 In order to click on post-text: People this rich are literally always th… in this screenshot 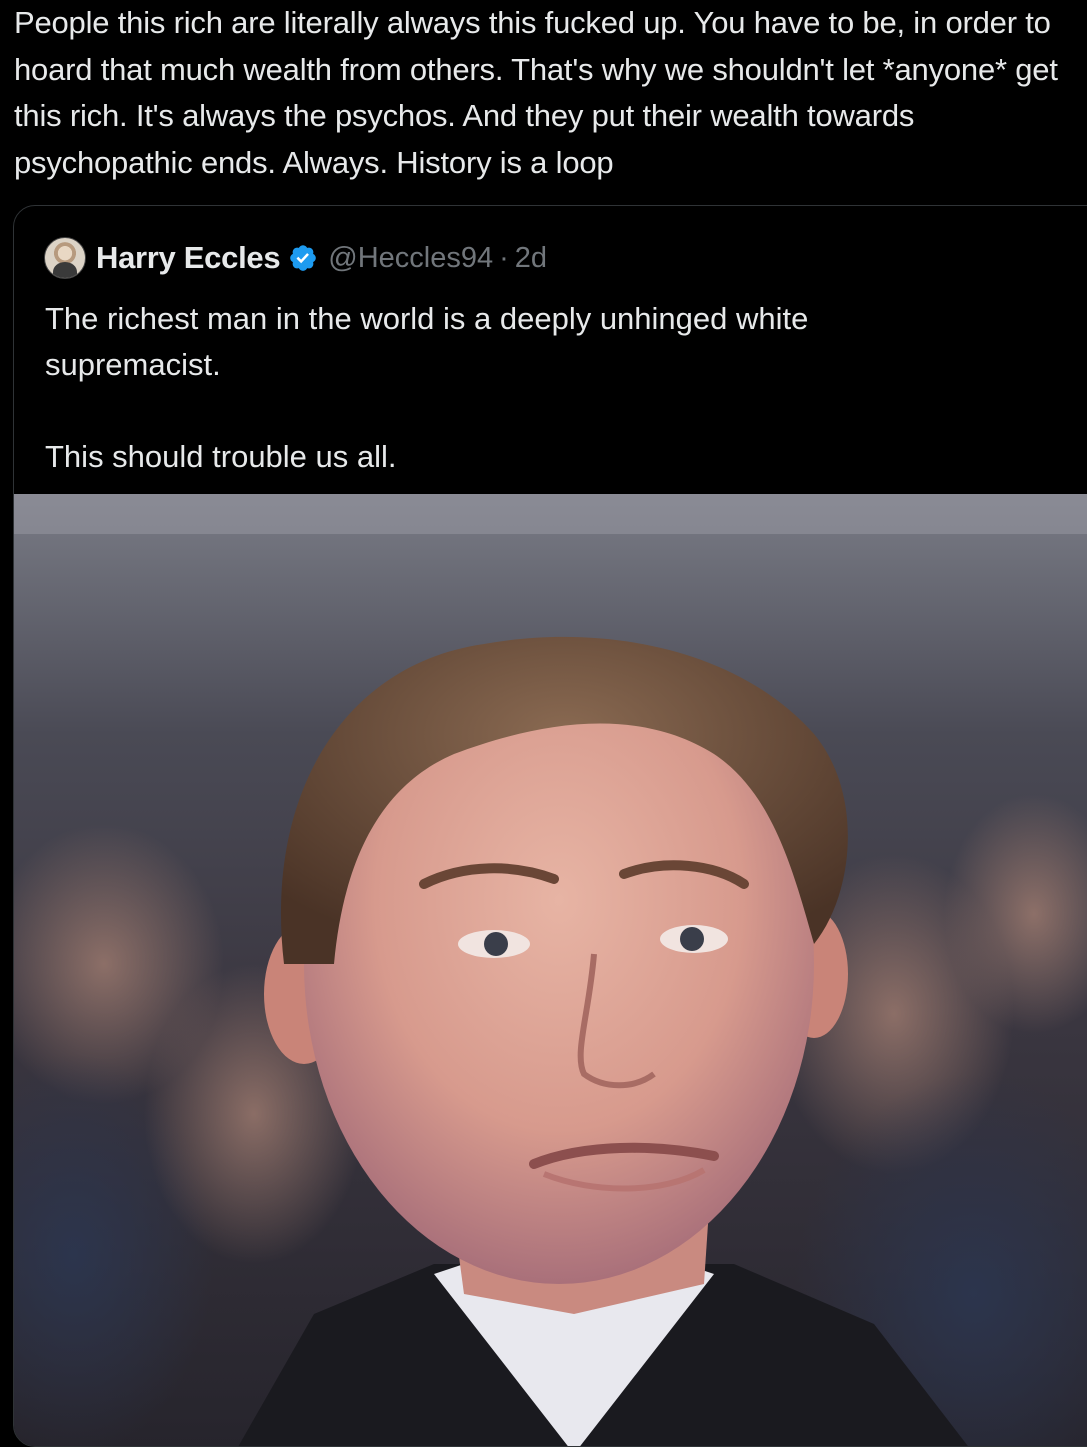, I will do `click(536, 92)`.